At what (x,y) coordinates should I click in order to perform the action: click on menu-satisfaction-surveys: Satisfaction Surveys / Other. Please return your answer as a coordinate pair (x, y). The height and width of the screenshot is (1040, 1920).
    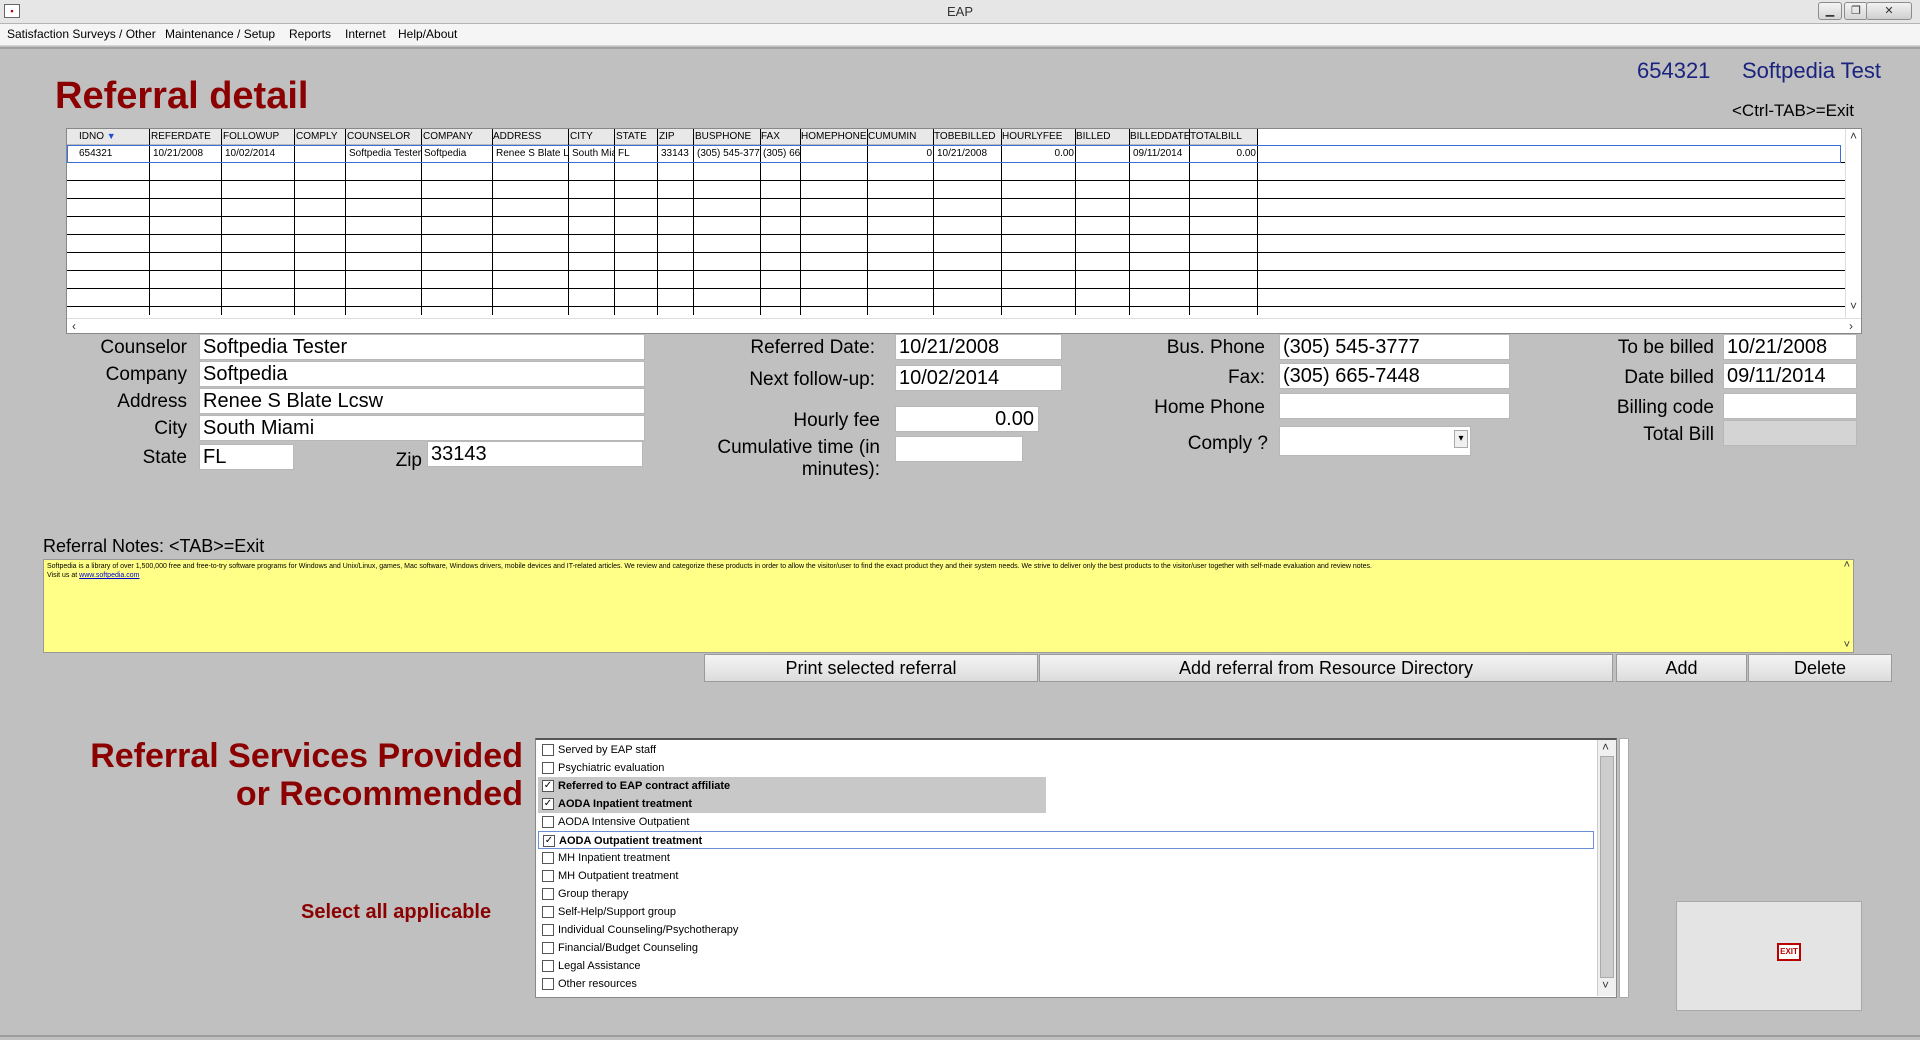
    Looking at the image, I should click on (81, 34).